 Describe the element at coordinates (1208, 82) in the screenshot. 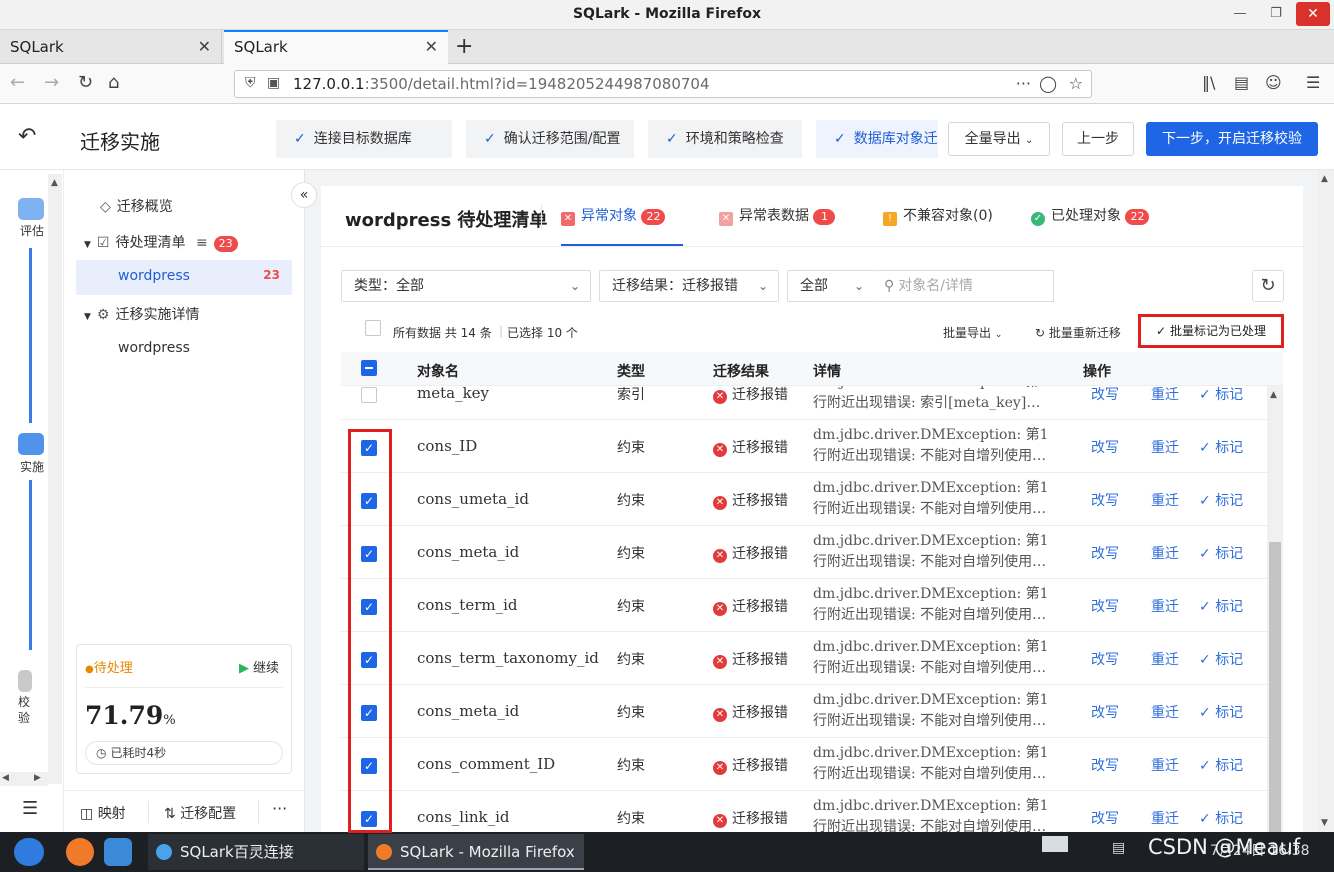

I see `library-icon: ‖\` at that location.